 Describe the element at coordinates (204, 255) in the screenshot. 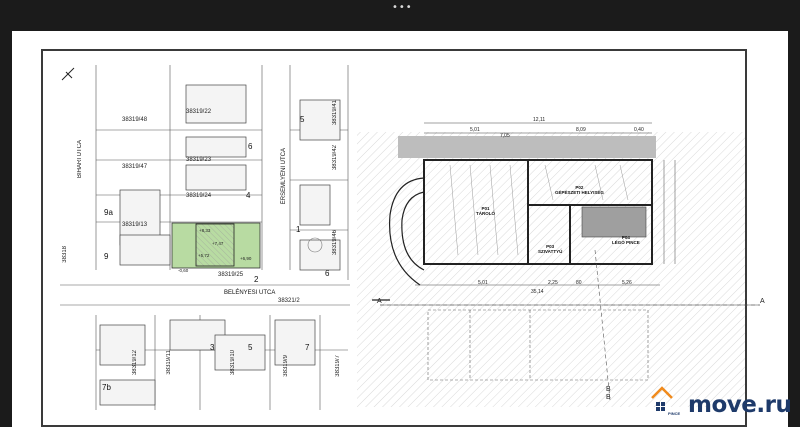

I see `elevation-mark: +5,72` at that location.